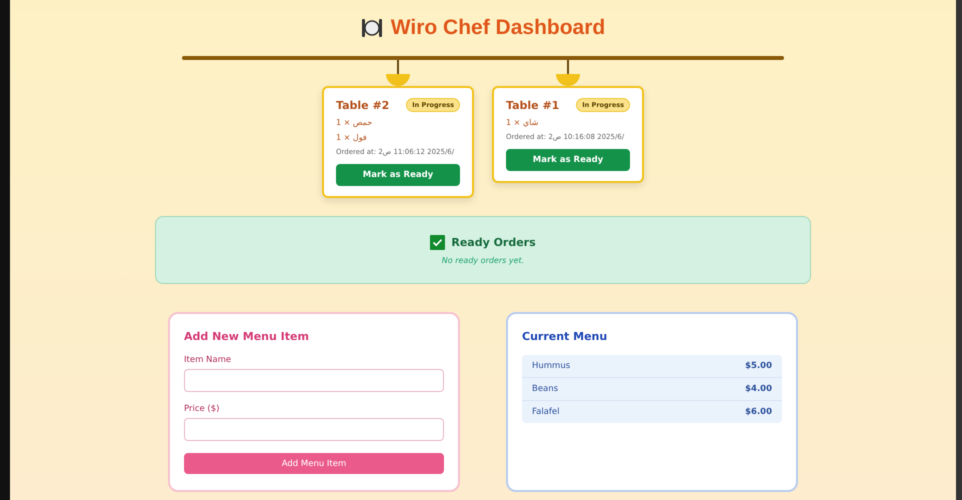 The image size is (962, 500). What do you see at coordinates (247, 336) in the screenshot?
I see `add-item-title: Add New Menu Item` at bounding box center [247, 336].